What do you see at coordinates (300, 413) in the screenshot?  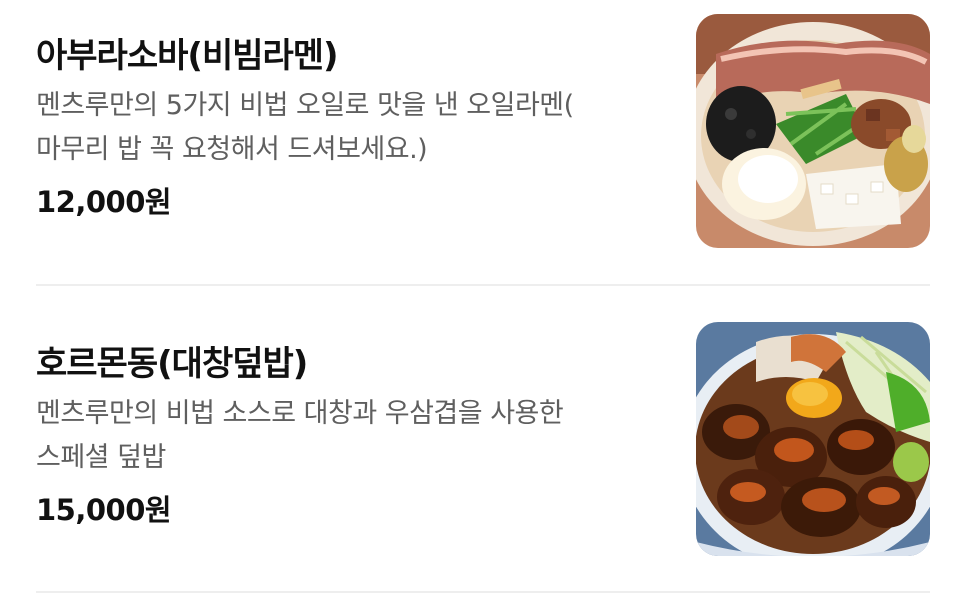 I see `menu-item-description-line: 멘츠루만의 비법 소스로 대창과 우삼겹을 사용한` at bounding box center [300, 413].